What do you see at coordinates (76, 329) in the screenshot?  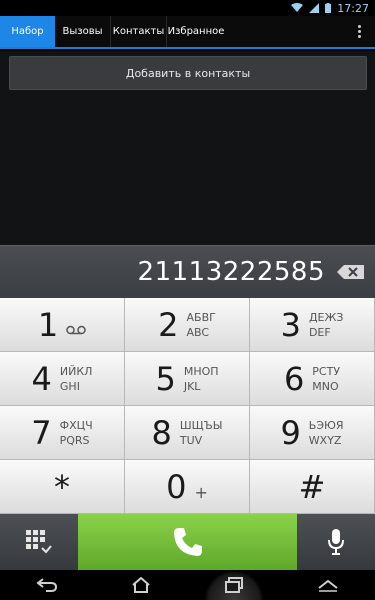 I see `voicemail-icon` at bounding box center [76, 329].